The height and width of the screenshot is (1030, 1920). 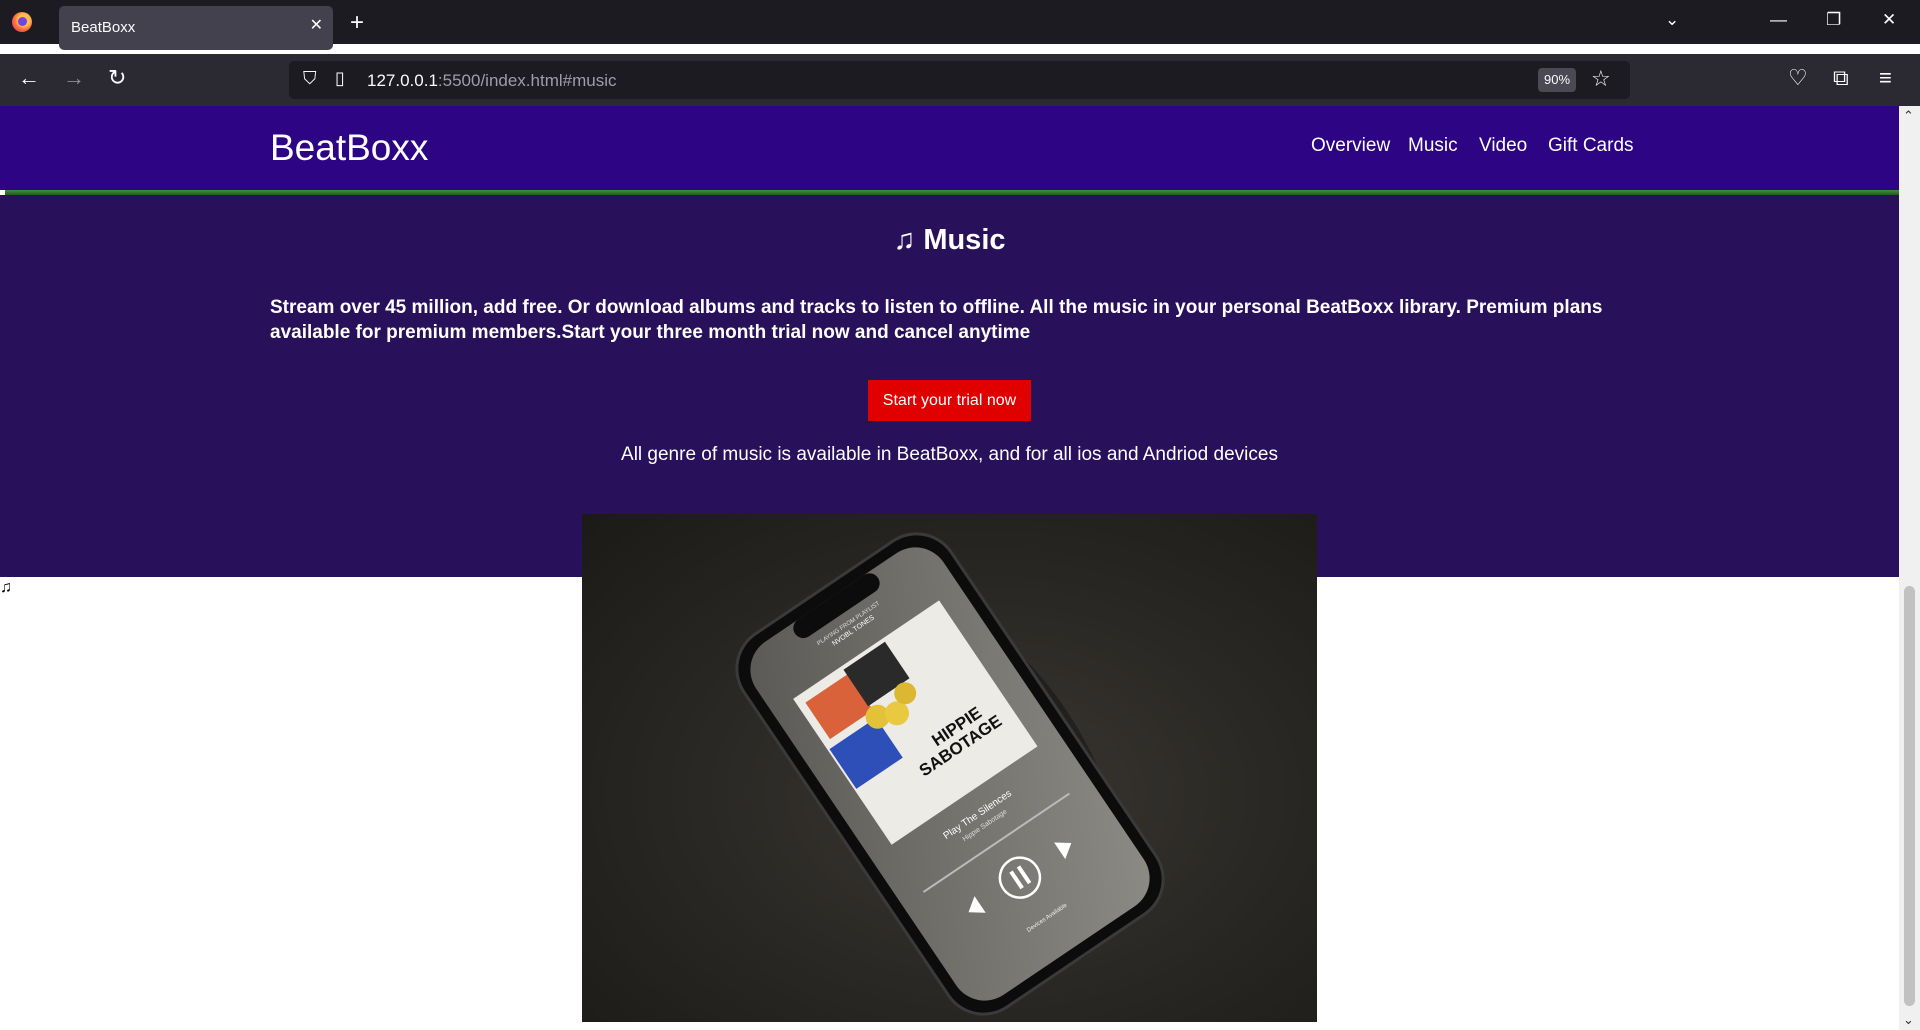 I want to click on restore-icon: ❐, so click(x=1833, y=20).